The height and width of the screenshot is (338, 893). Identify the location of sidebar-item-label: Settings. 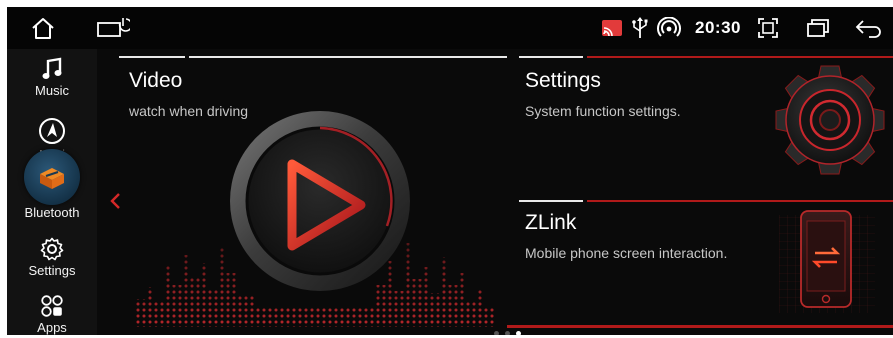
(52, 270).